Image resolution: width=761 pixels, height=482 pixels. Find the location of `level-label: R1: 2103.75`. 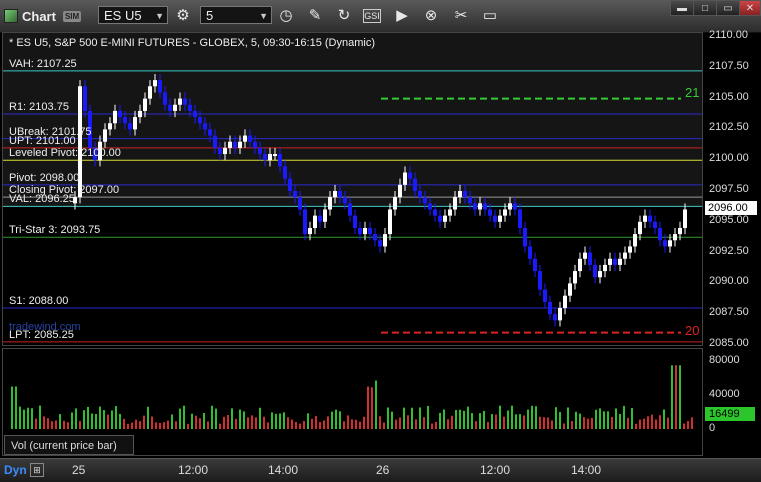

level-label: R1: 2103.75 is located at coordinates (39, 107).